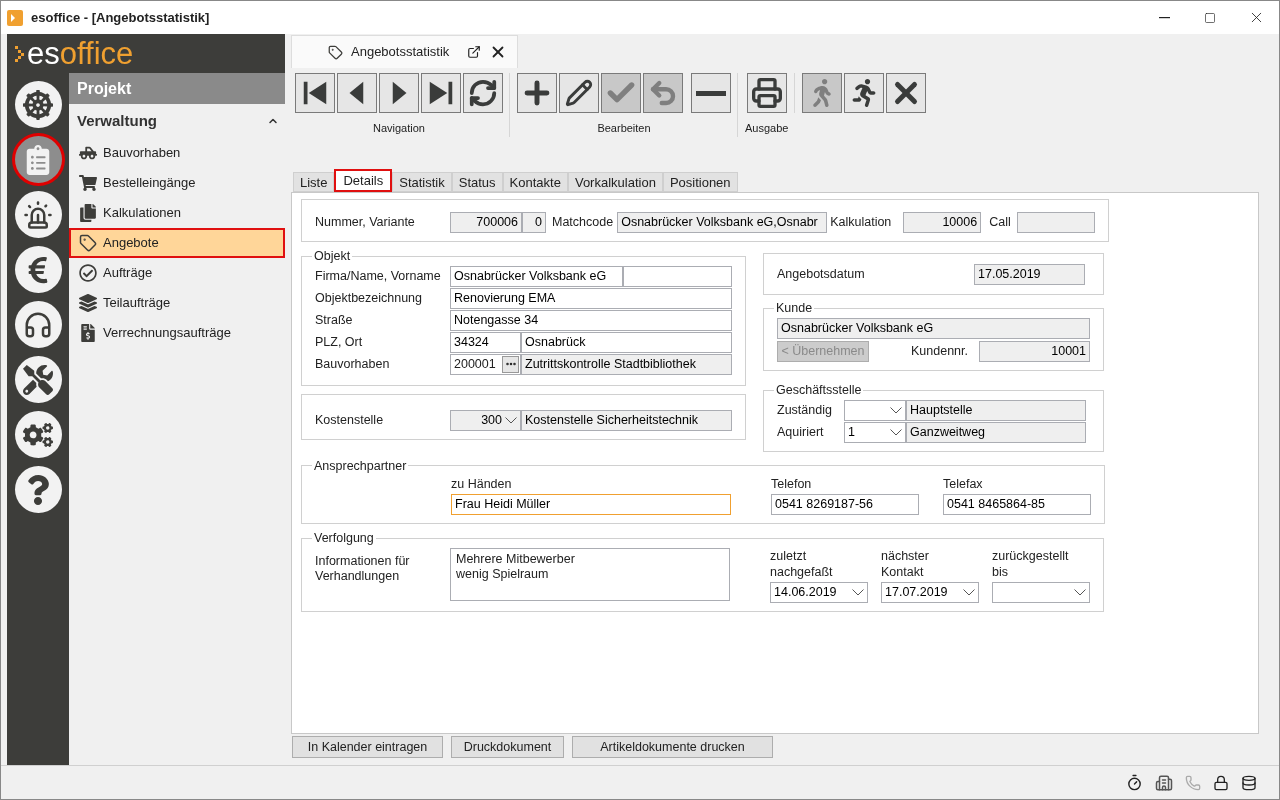 Image resolution: width=1280 pixels, height=800 pixels. What do you see at coordinates (477, 182) in the screenshot?
I see `tab: Status` at bounding box center [477, 182].